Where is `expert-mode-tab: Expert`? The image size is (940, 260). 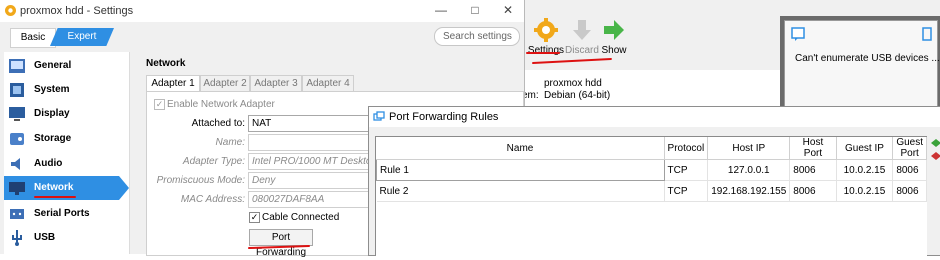
expert-mode-tab: Expert is located at coordinates (82, 37).